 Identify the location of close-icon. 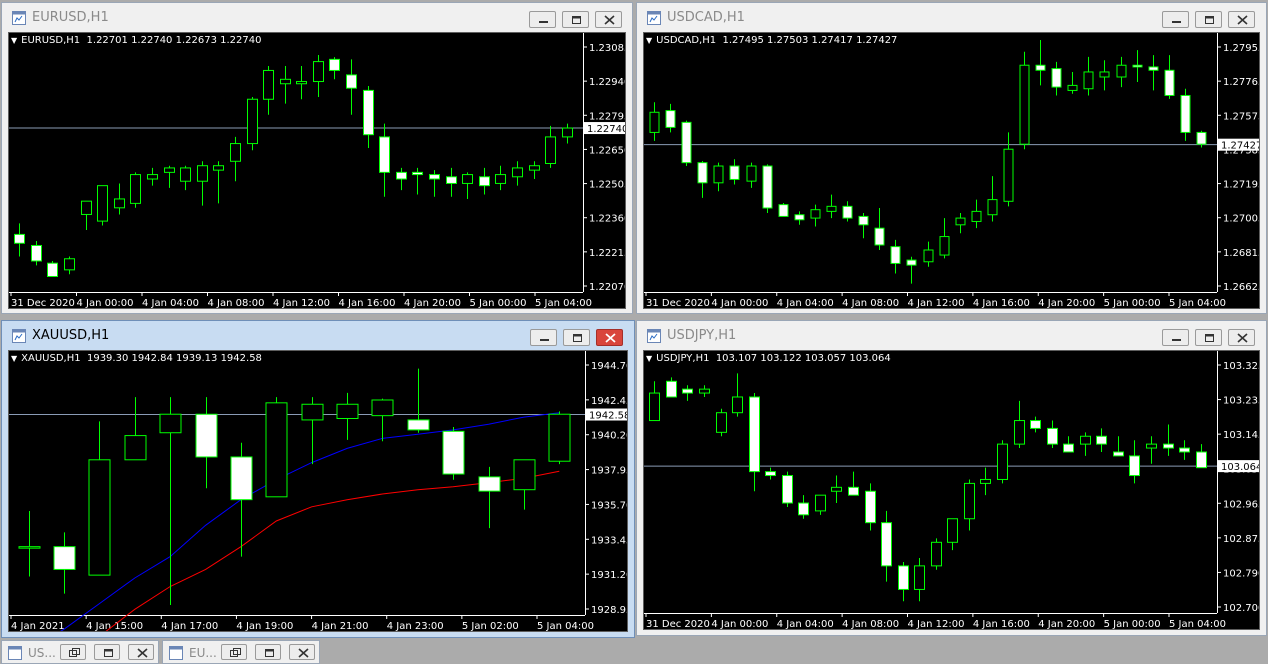
(609, 20).